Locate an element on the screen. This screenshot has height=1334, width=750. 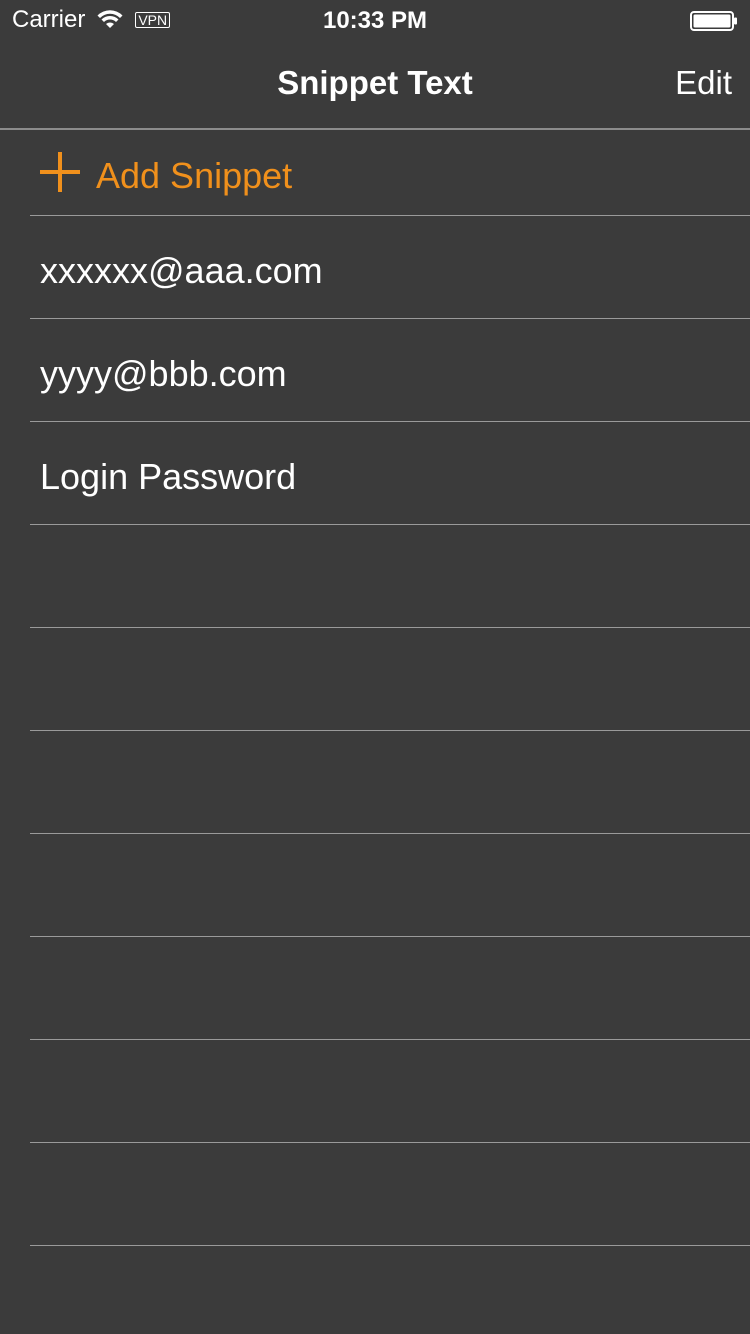
add-snippet-button: Add Snippet is located at coordinates (390, 173).